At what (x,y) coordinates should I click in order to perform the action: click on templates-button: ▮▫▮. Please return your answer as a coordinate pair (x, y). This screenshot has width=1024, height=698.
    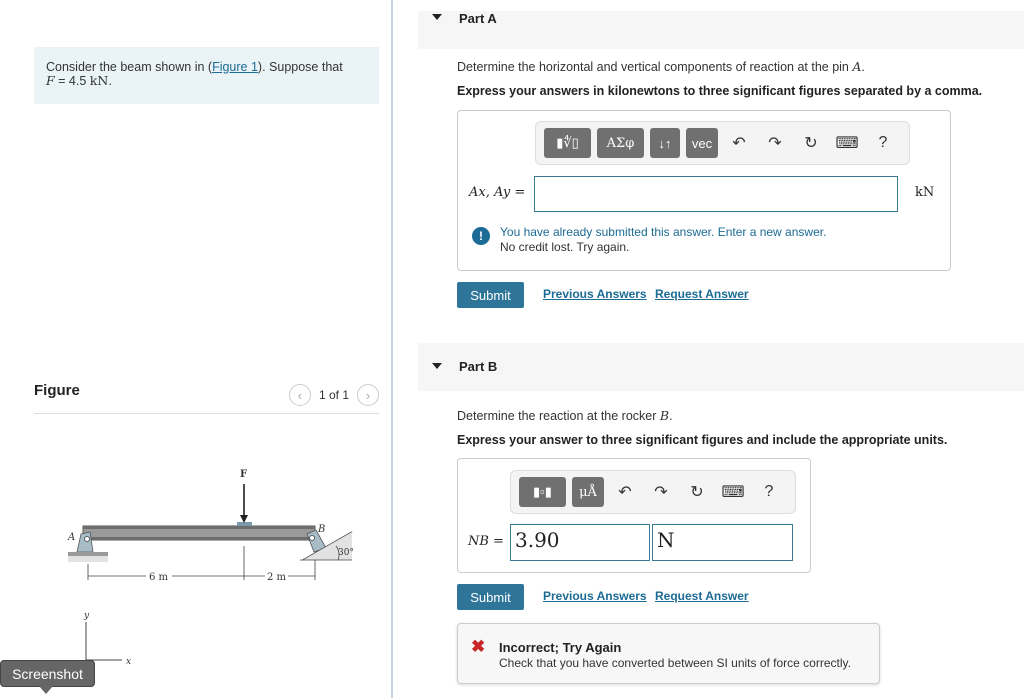
    Looking at the image, I should click on (542, 492).